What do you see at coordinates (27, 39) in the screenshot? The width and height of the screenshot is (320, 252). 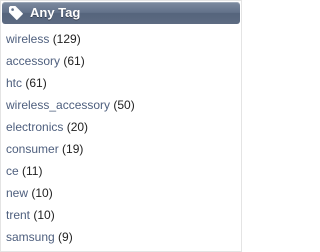 I see `tag-link-wireless: wireless` at bounding box center [27, 39].